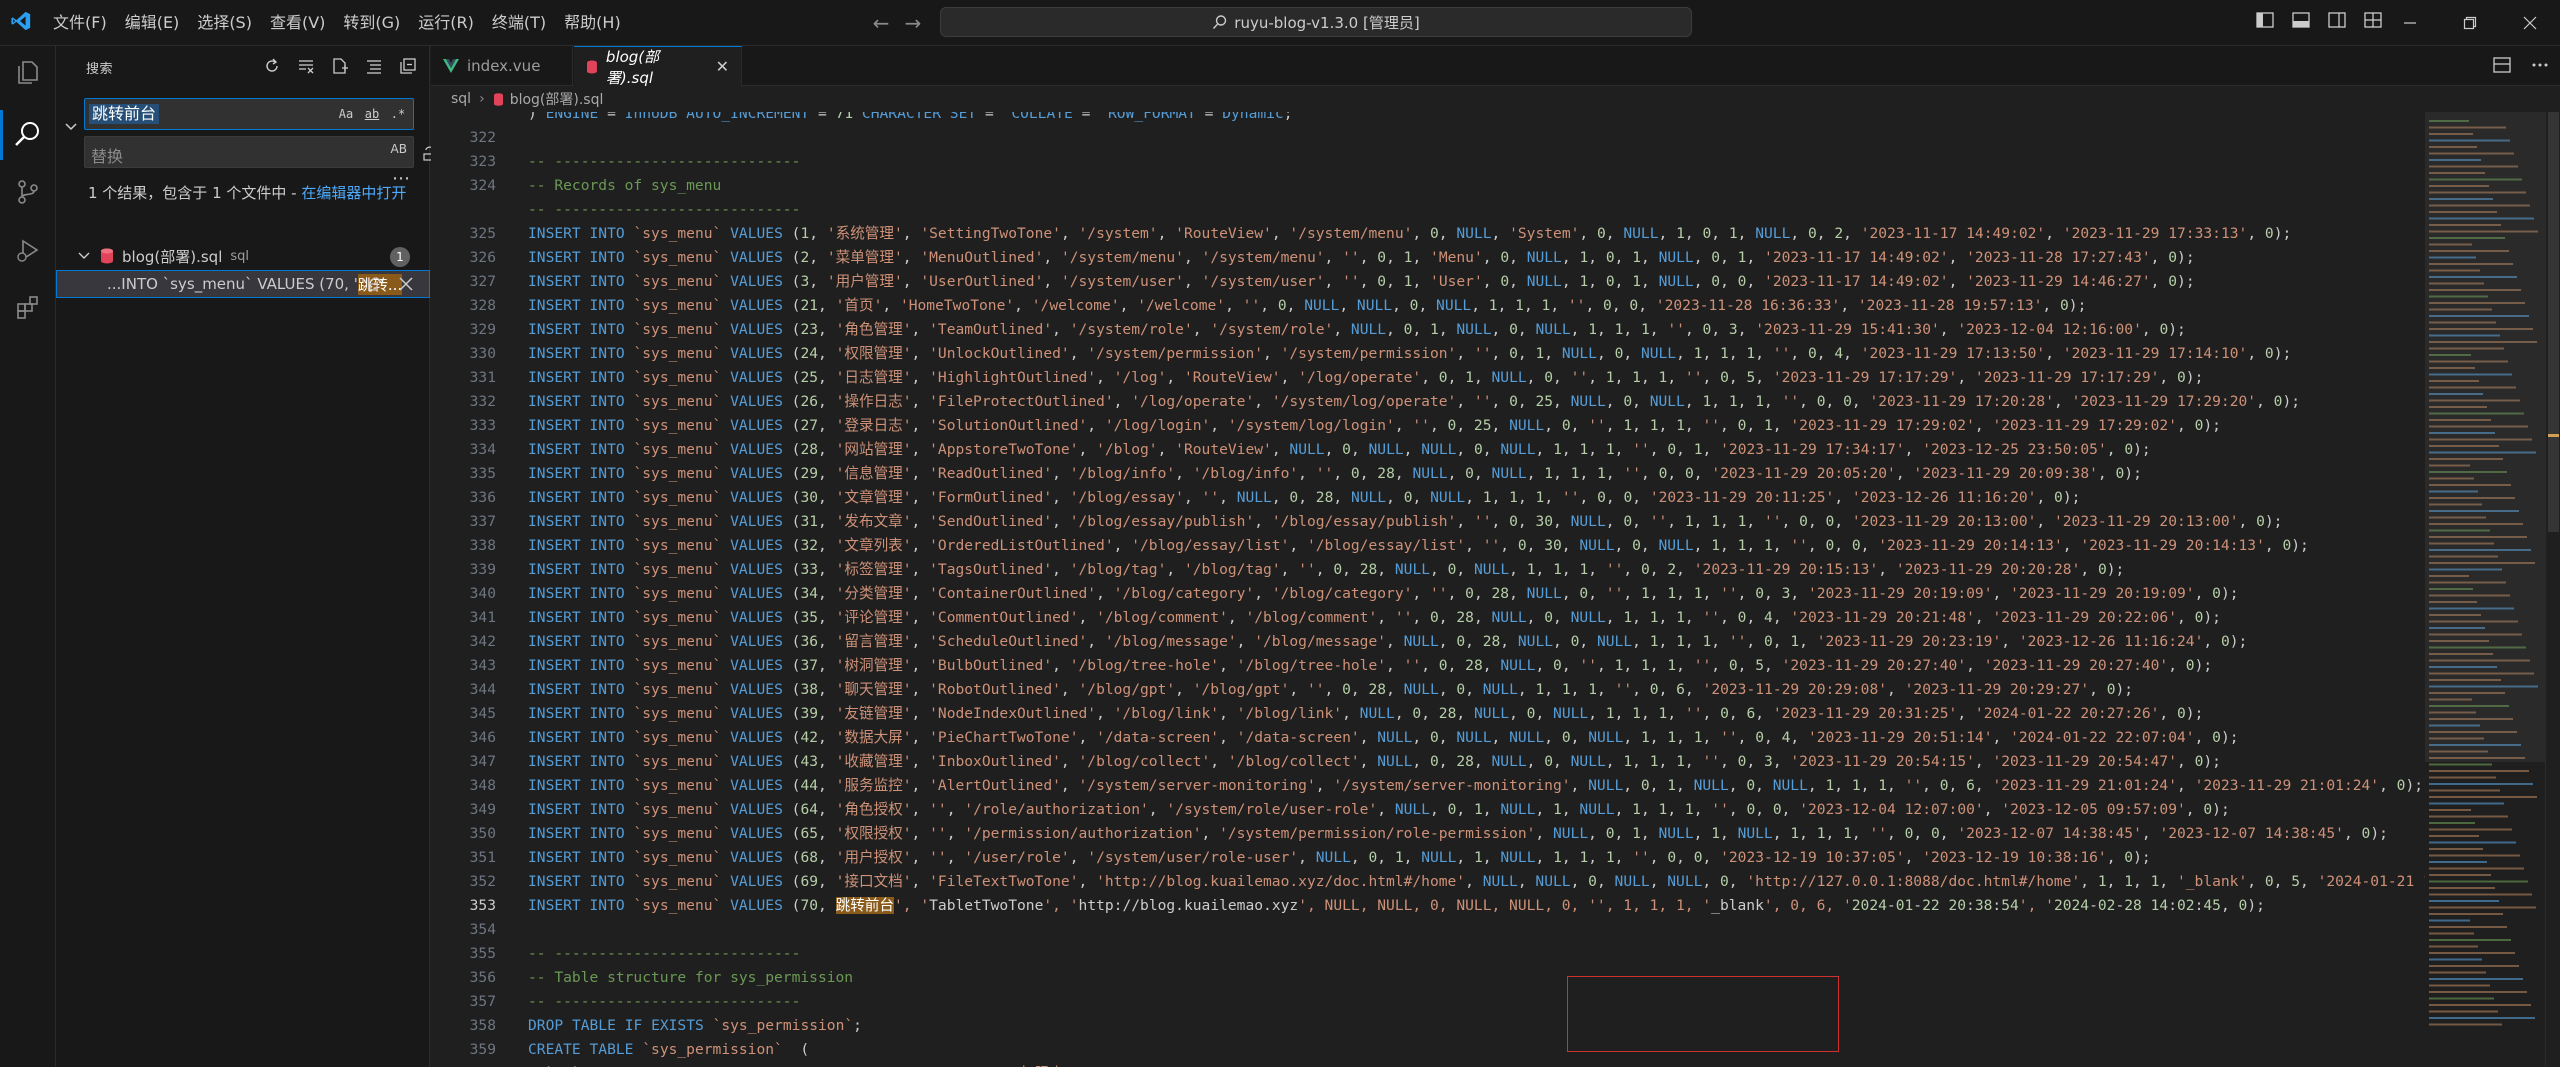  I want to click on replace-match-icon, so click(376, 284).